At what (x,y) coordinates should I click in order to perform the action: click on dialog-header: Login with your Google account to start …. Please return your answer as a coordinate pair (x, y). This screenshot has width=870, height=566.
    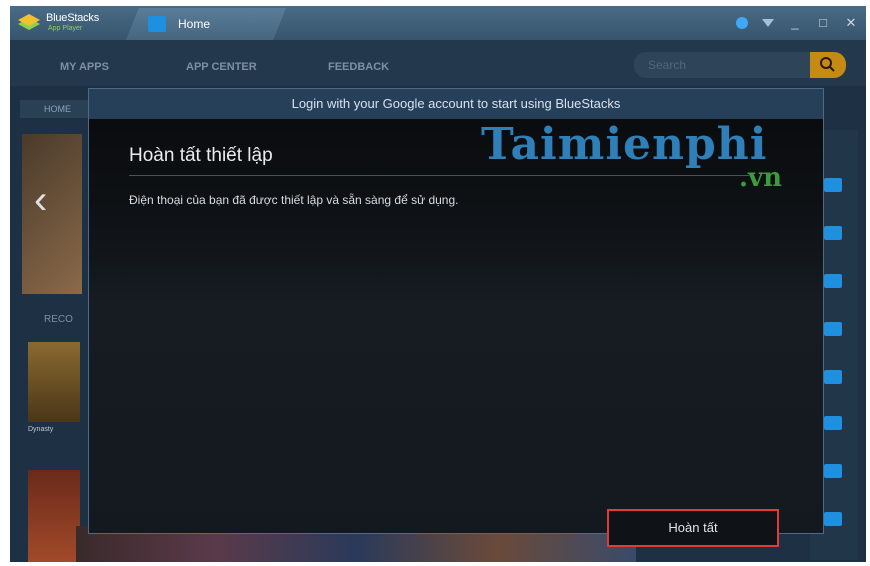
    Looking at the image, I should click on (456, 104).